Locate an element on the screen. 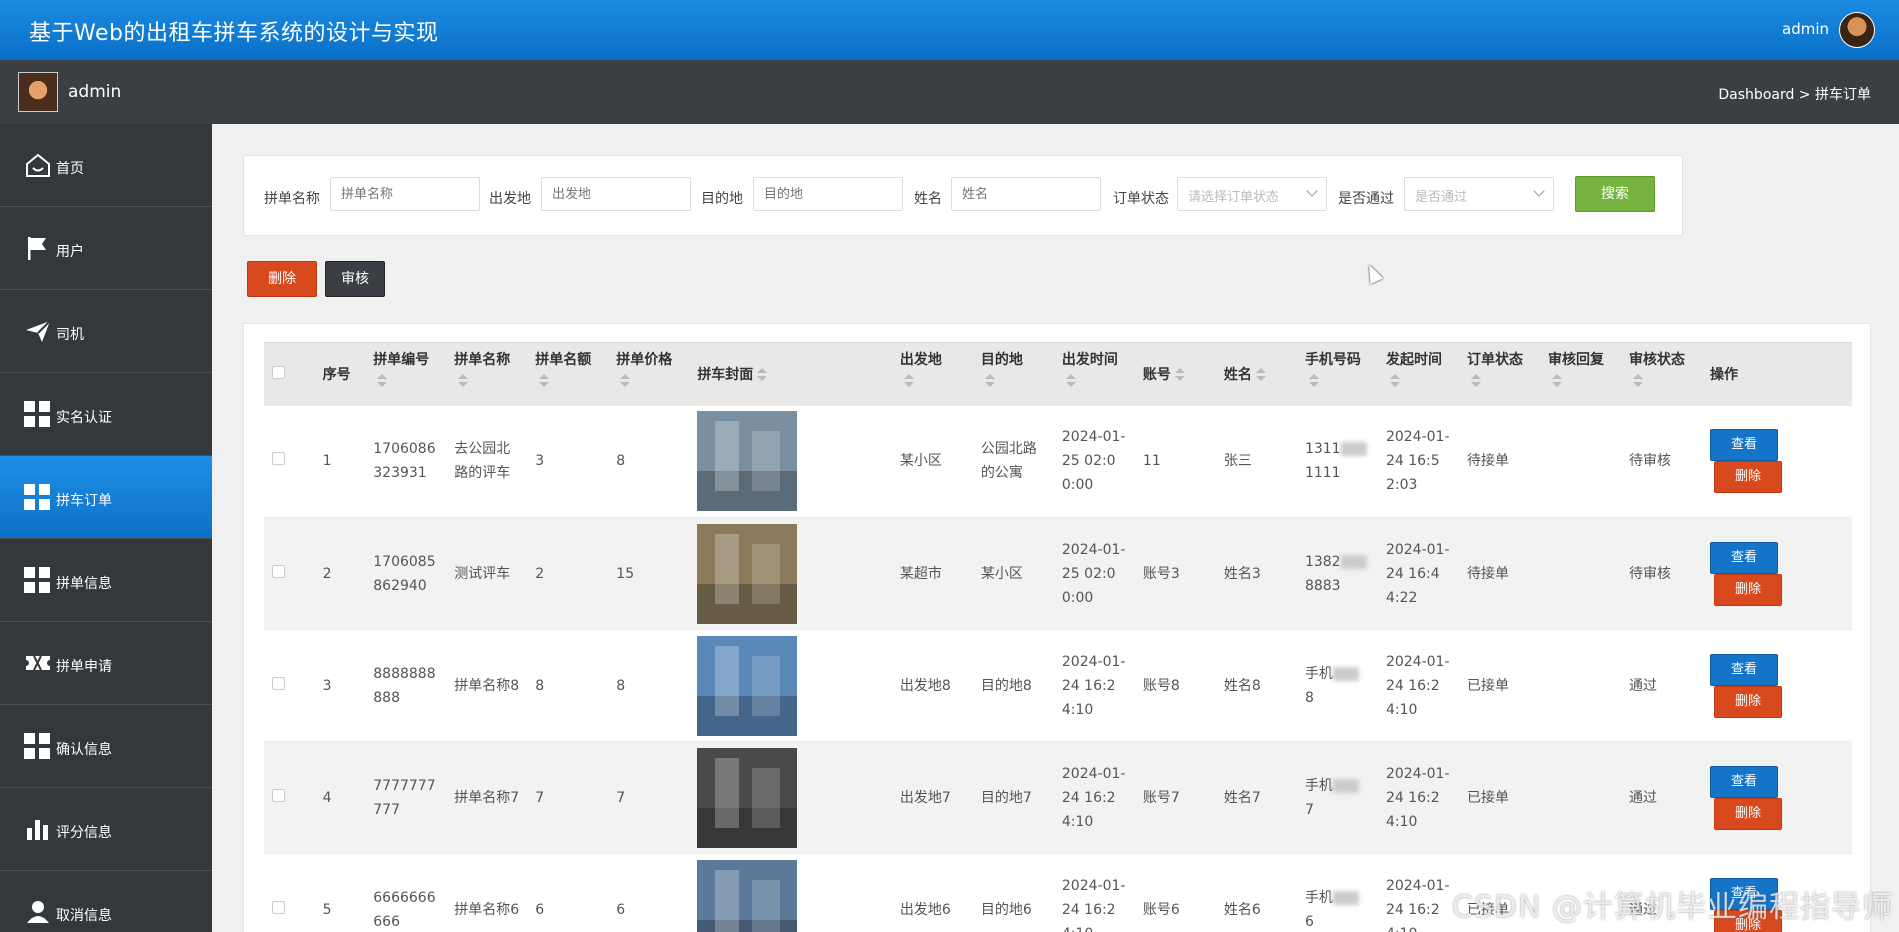 This screenshot has height=932, width=1899. cell-order-status: 已接单 is located at coordinates (1499, 797).